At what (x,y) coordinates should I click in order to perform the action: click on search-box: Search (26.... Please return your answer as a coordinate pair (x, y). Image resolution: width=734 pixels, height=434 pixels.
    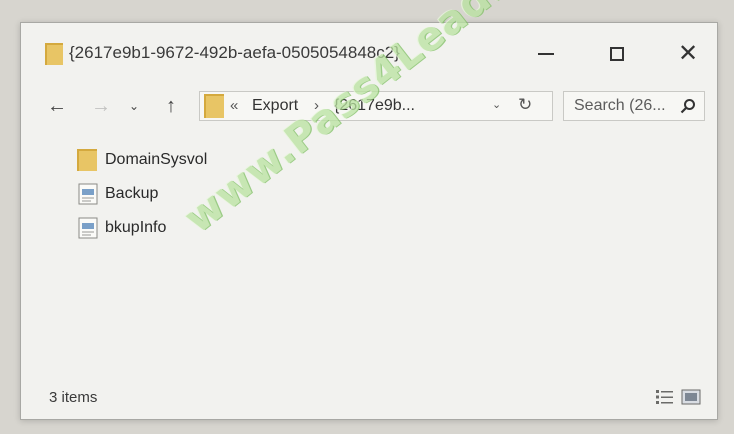
    Looking at the image, I should click on (634, 106).